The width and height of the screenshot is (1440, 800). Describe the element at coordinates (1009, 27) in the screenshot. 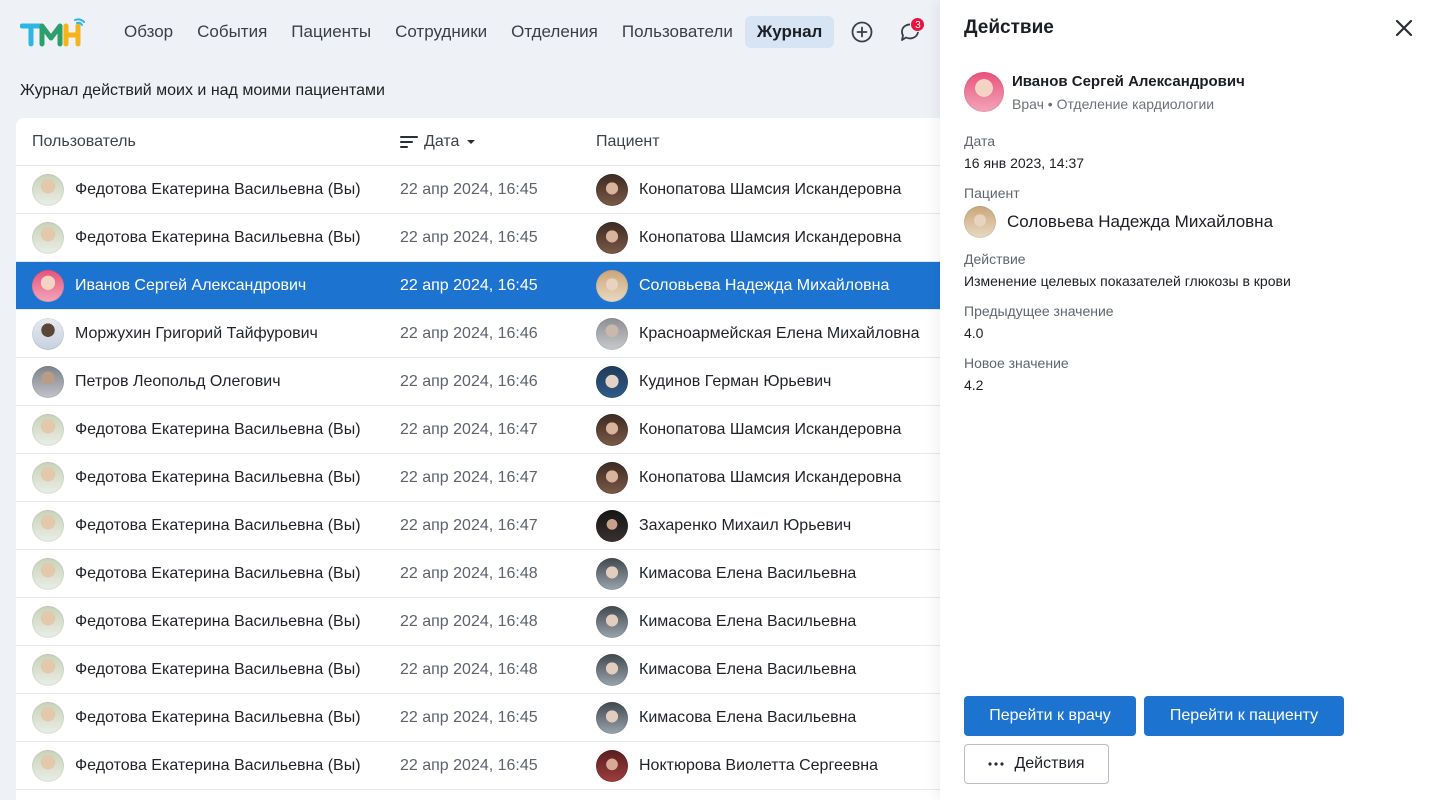

I see `panel-title: Действие` at that location.